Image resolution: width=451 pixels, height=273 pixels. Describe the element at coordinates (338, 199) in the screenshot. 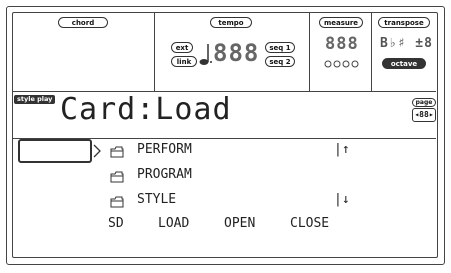

I see `scroll-bar-bottom: |` at that location.